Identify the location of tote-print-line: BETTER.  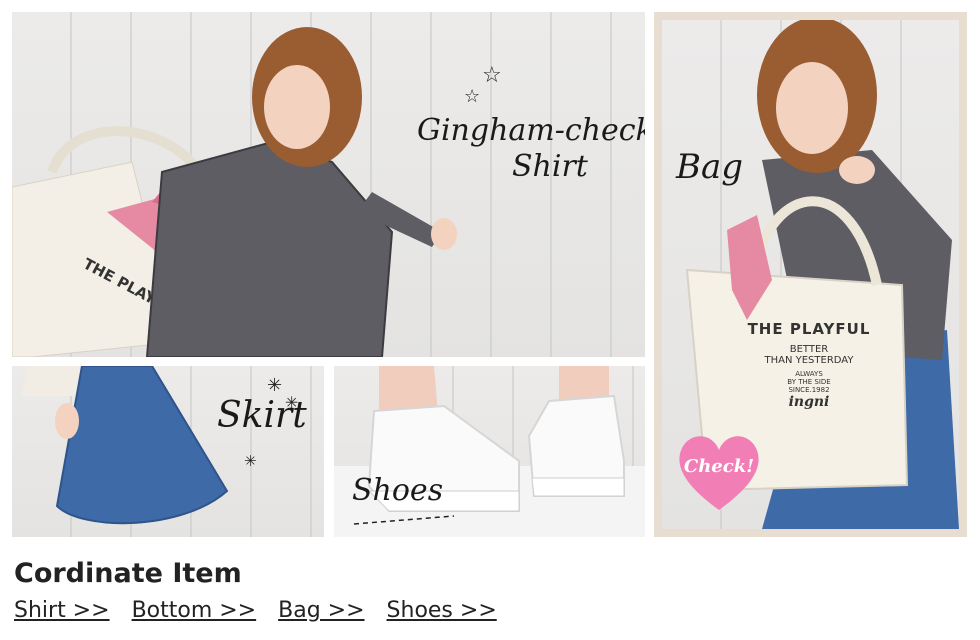
(809, 349).